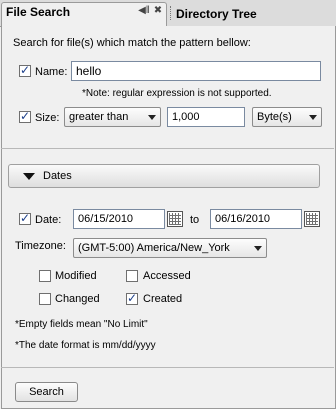 This screenshot has height=409, width=336. What do you see at coordinates (164, 176) in the screenshot?
I see `dates-section-header: Dates` at bounding box center [164, 176].